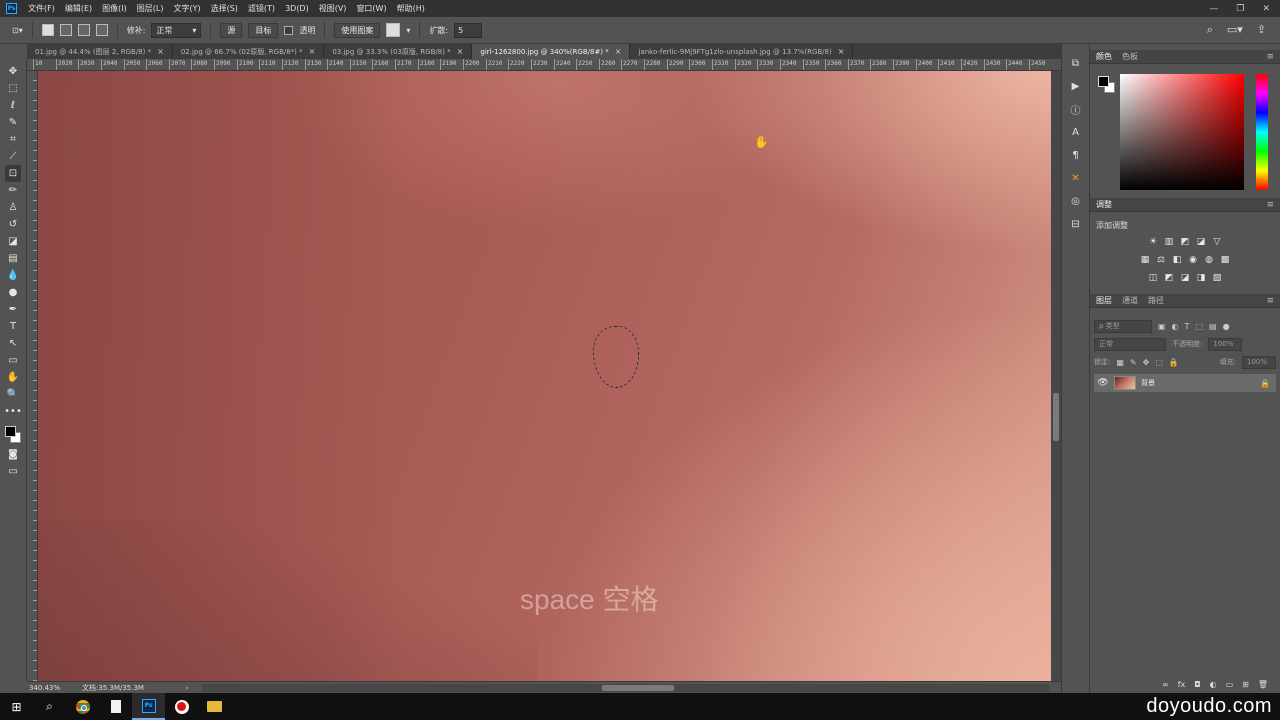  Describe the element at coordinates (1185, 383) in the screenshot. I see `layer-row-background: 👁 背景 🔒` at that location.